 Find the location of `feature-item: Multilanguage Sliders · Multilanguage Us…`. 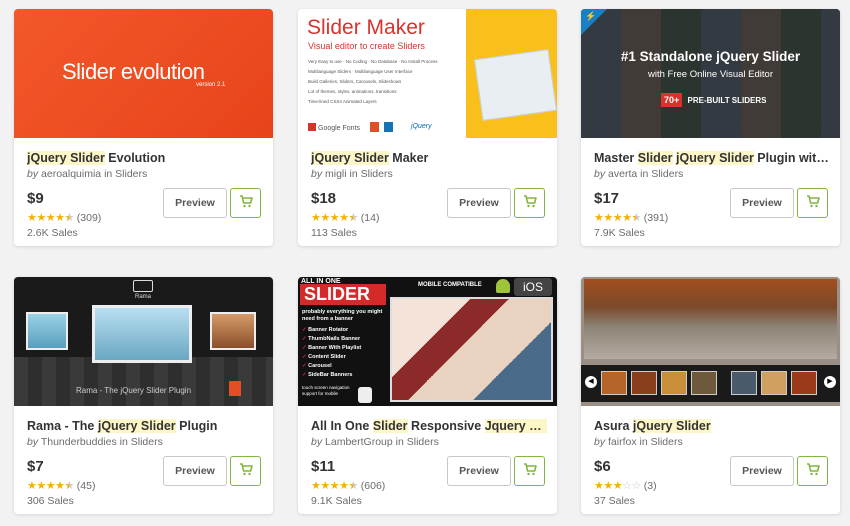

feature-item: Multilanguage Sliders · Multilanguage Us… is located at coordinates (360, 71).